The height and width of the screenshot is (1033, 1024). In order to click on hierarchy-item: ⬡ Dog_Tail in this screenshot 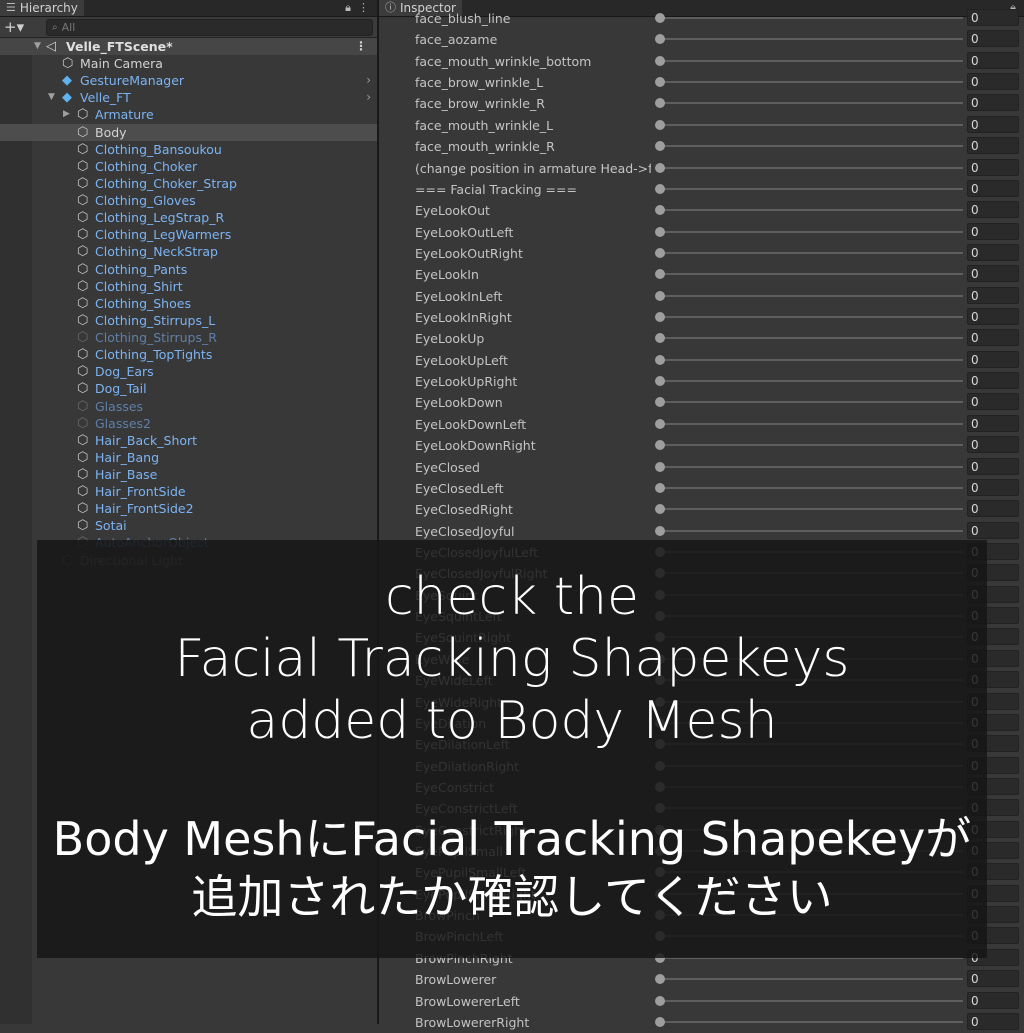, I will do `click(188, 388)`.